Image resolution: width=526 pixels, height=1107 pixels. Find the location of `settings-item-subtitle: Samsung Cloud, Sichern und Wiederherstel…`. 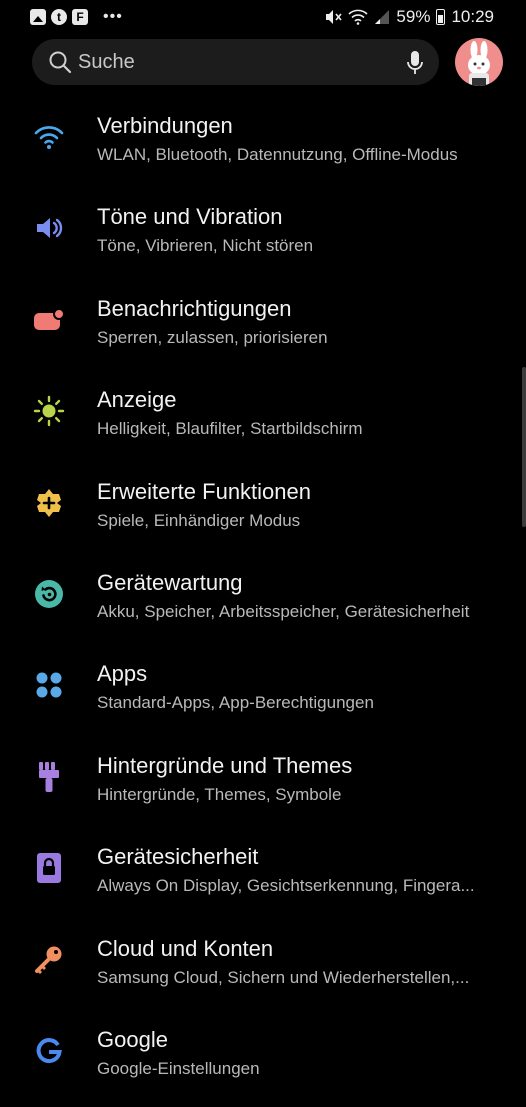

settings-item-subtitle: Samsung Cloud, Sichern und Wiederherstel… is located at coordinates (283, 977).